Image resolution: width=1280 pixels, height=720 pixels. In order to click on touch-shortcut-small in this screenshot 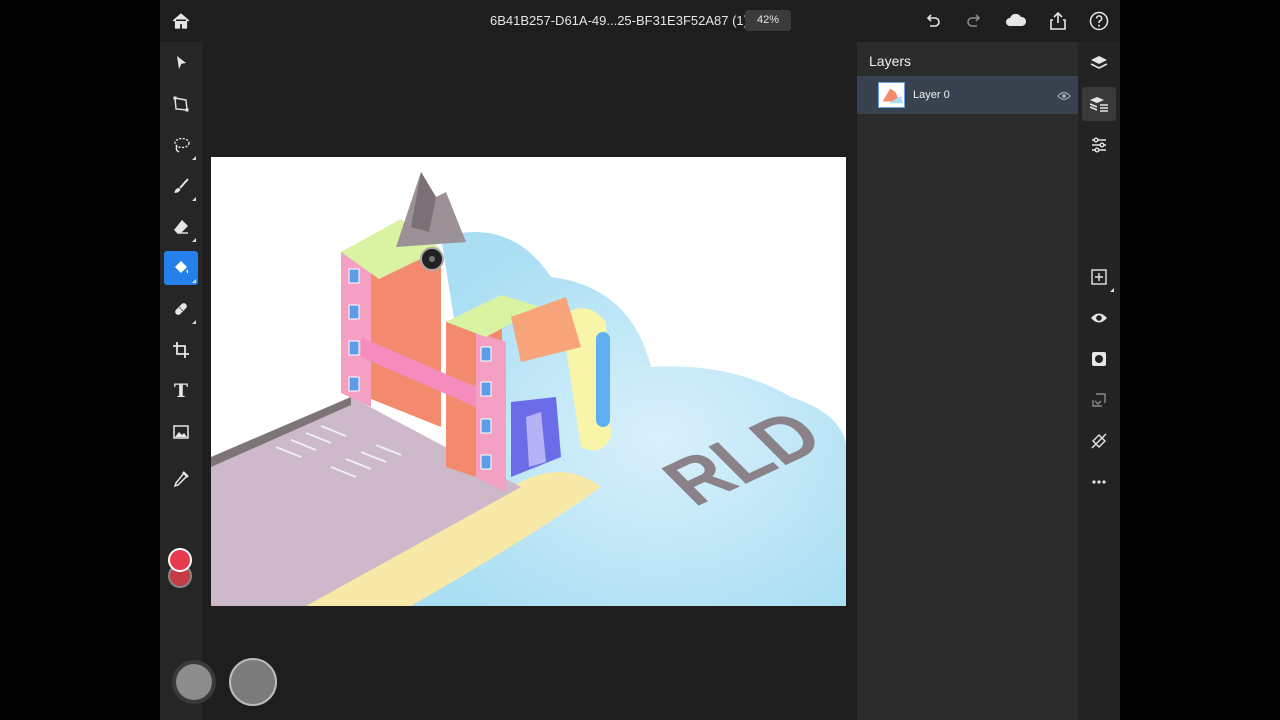, I will do `click(194, 682)`.